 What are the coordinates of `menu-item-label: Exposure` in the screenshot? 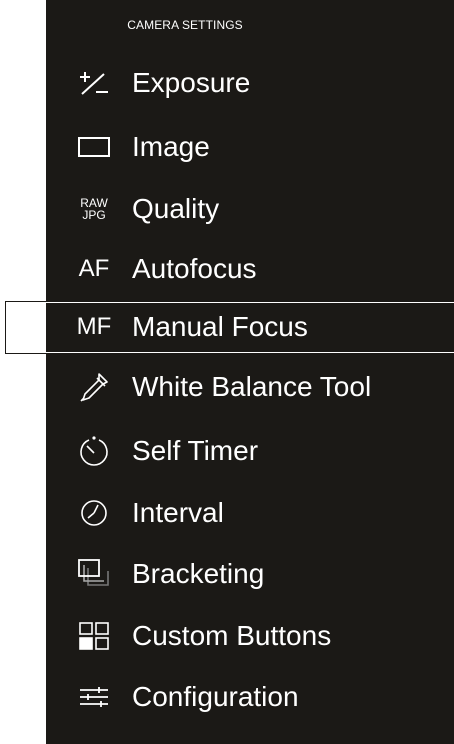 It's located at (191, 82).